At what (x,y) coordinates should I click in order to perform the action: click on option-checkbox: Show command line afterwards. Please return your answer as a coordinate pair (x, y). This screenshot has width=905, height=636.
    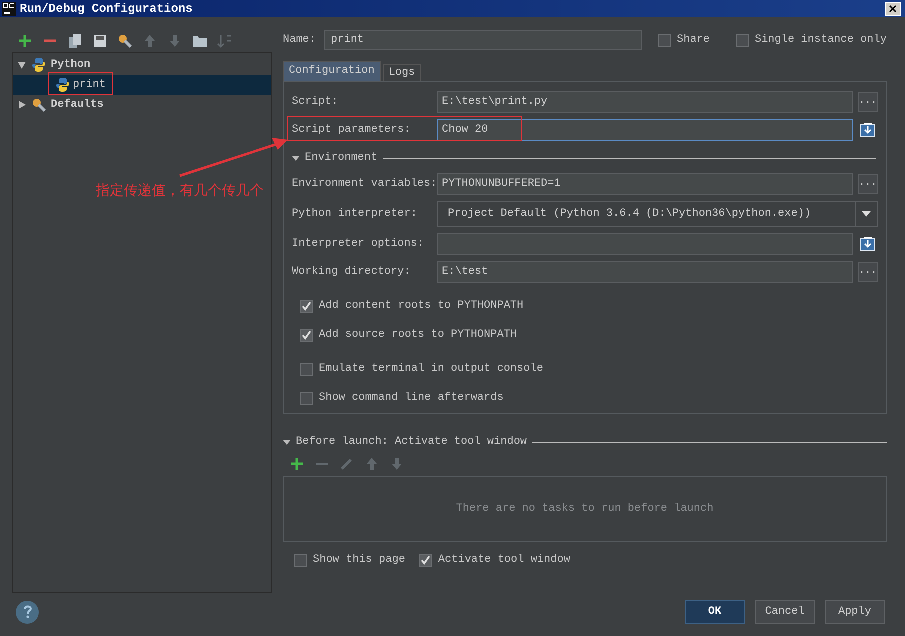
    Looking at the image, I should click on (402, 398).